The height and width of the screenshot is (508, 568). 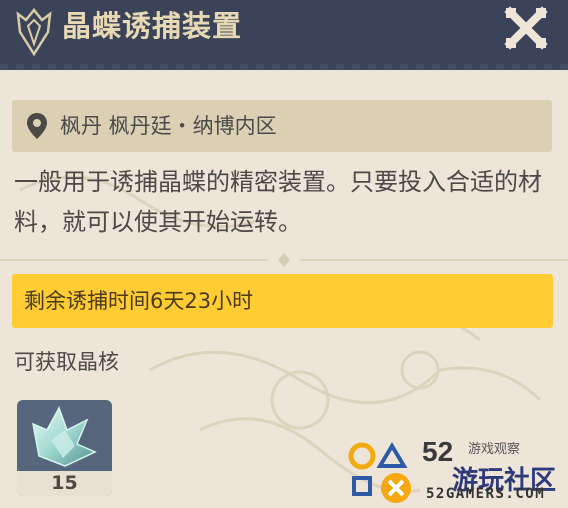 What do you see at coordinates (494, 449) in the screenshot?
I see `watermark-subtitle: 游戏观察` at bounding box center [494, 449].